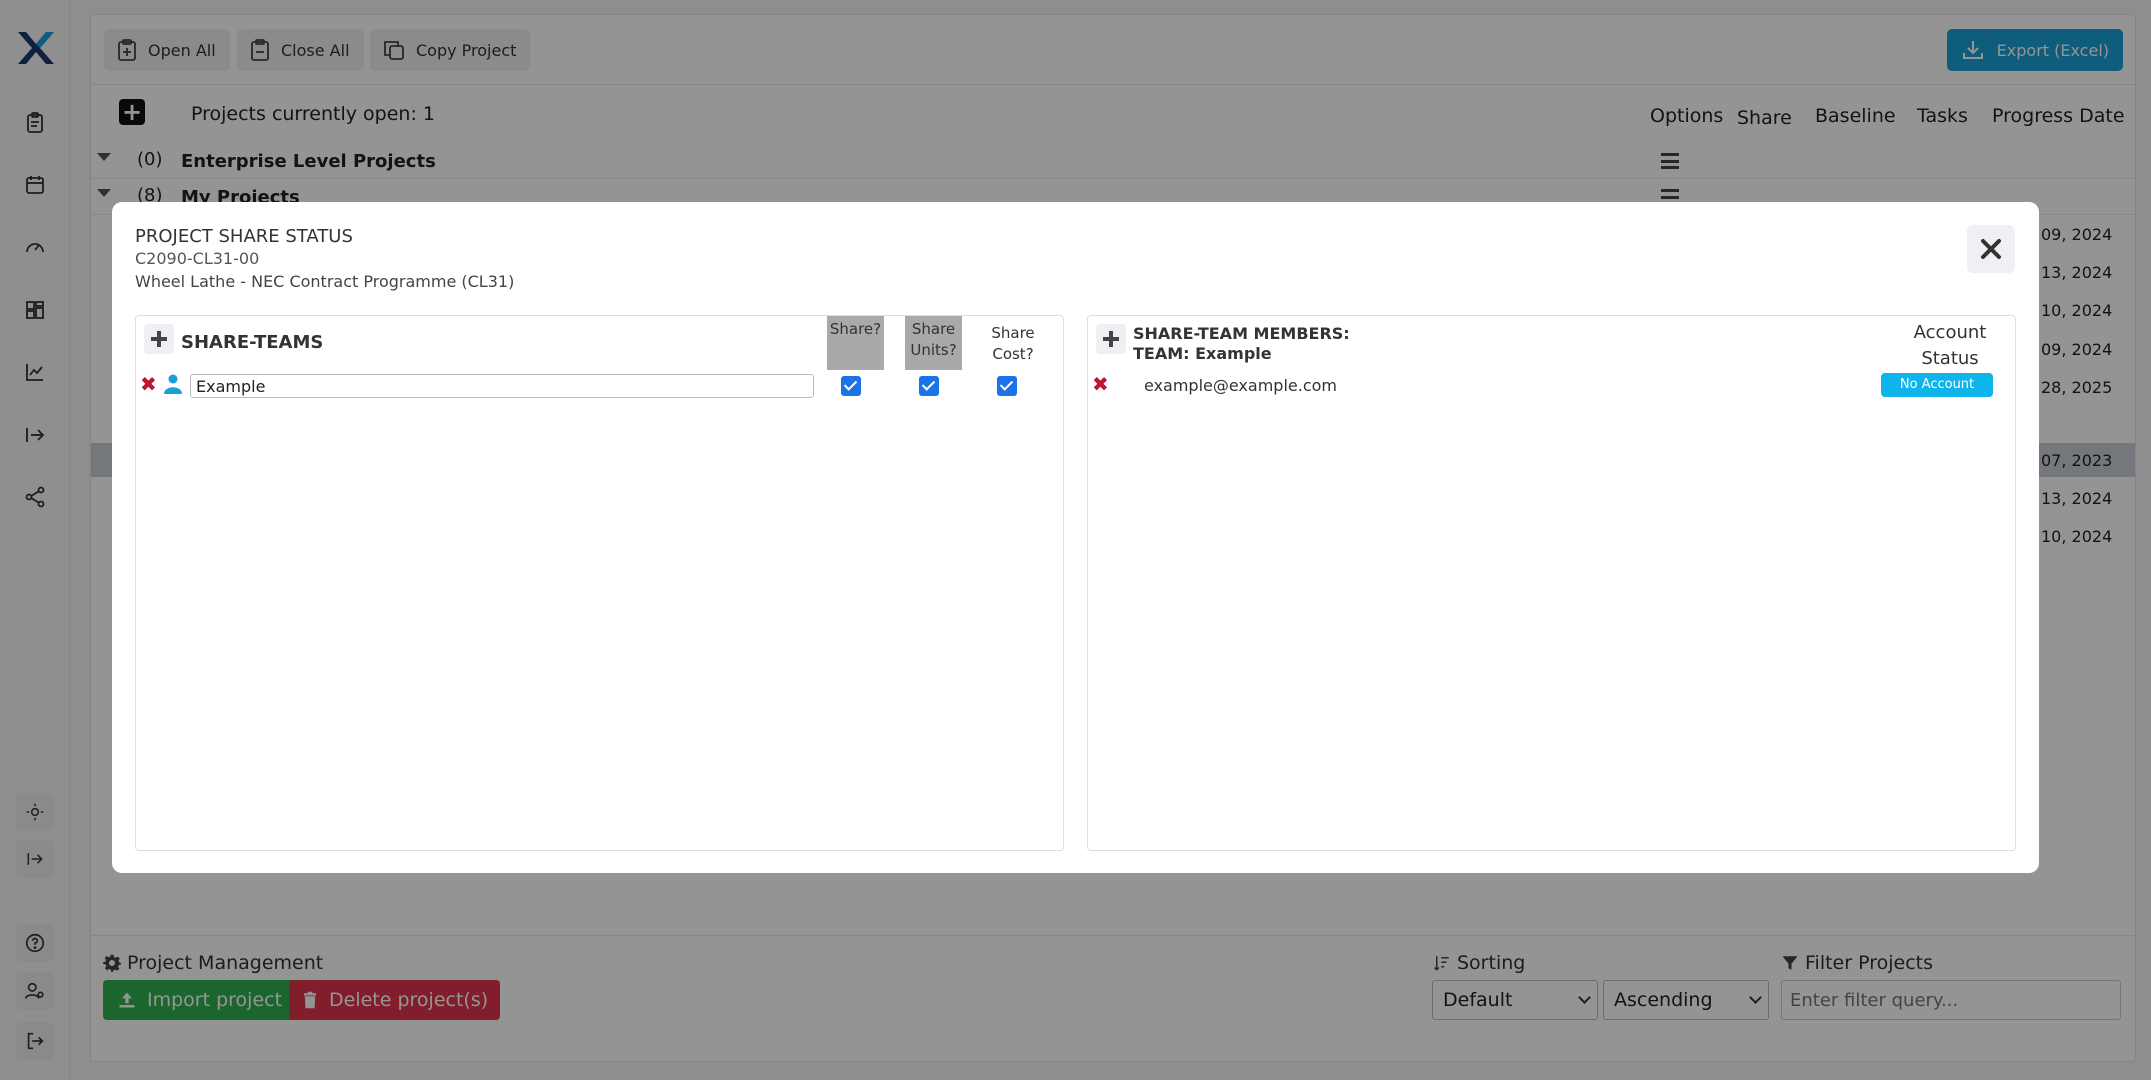  I want to click on remove-team-icon: ✖, so click(148, 384).